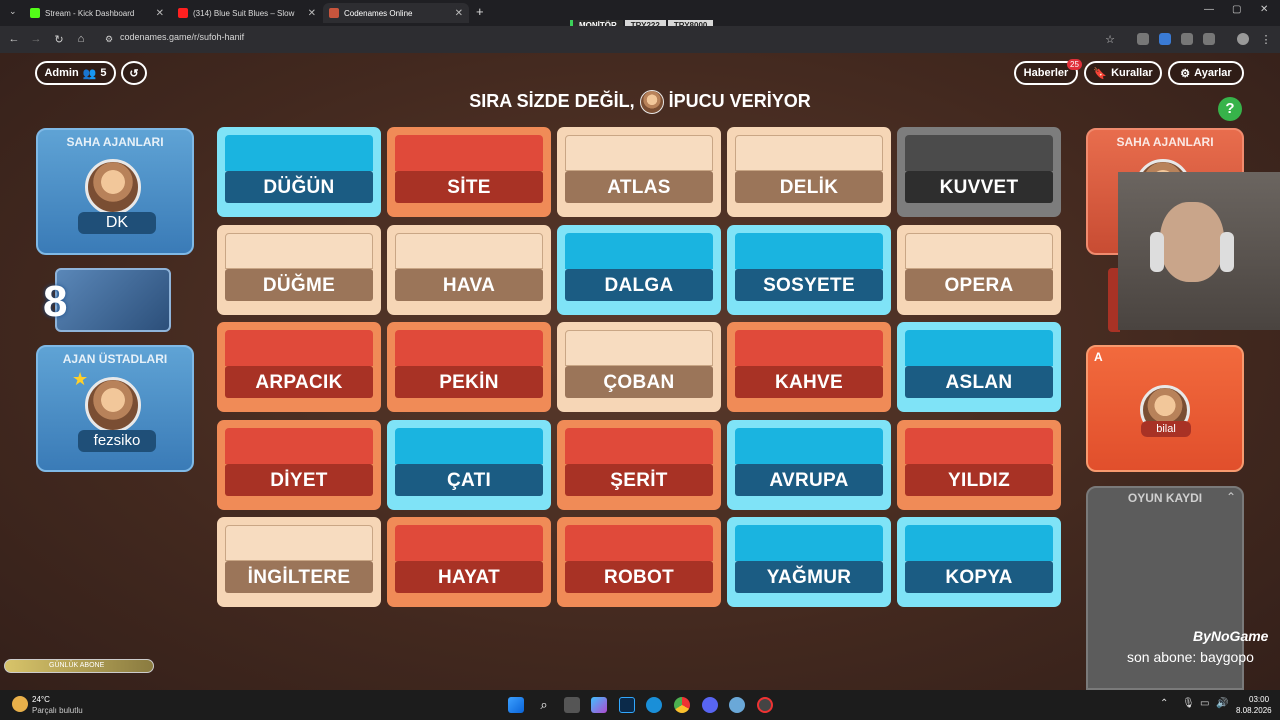  What do you see at coordinates (979, 464) in the screenshot?
I see `word-card: YILDIZ` at bounding box center [979, 464].